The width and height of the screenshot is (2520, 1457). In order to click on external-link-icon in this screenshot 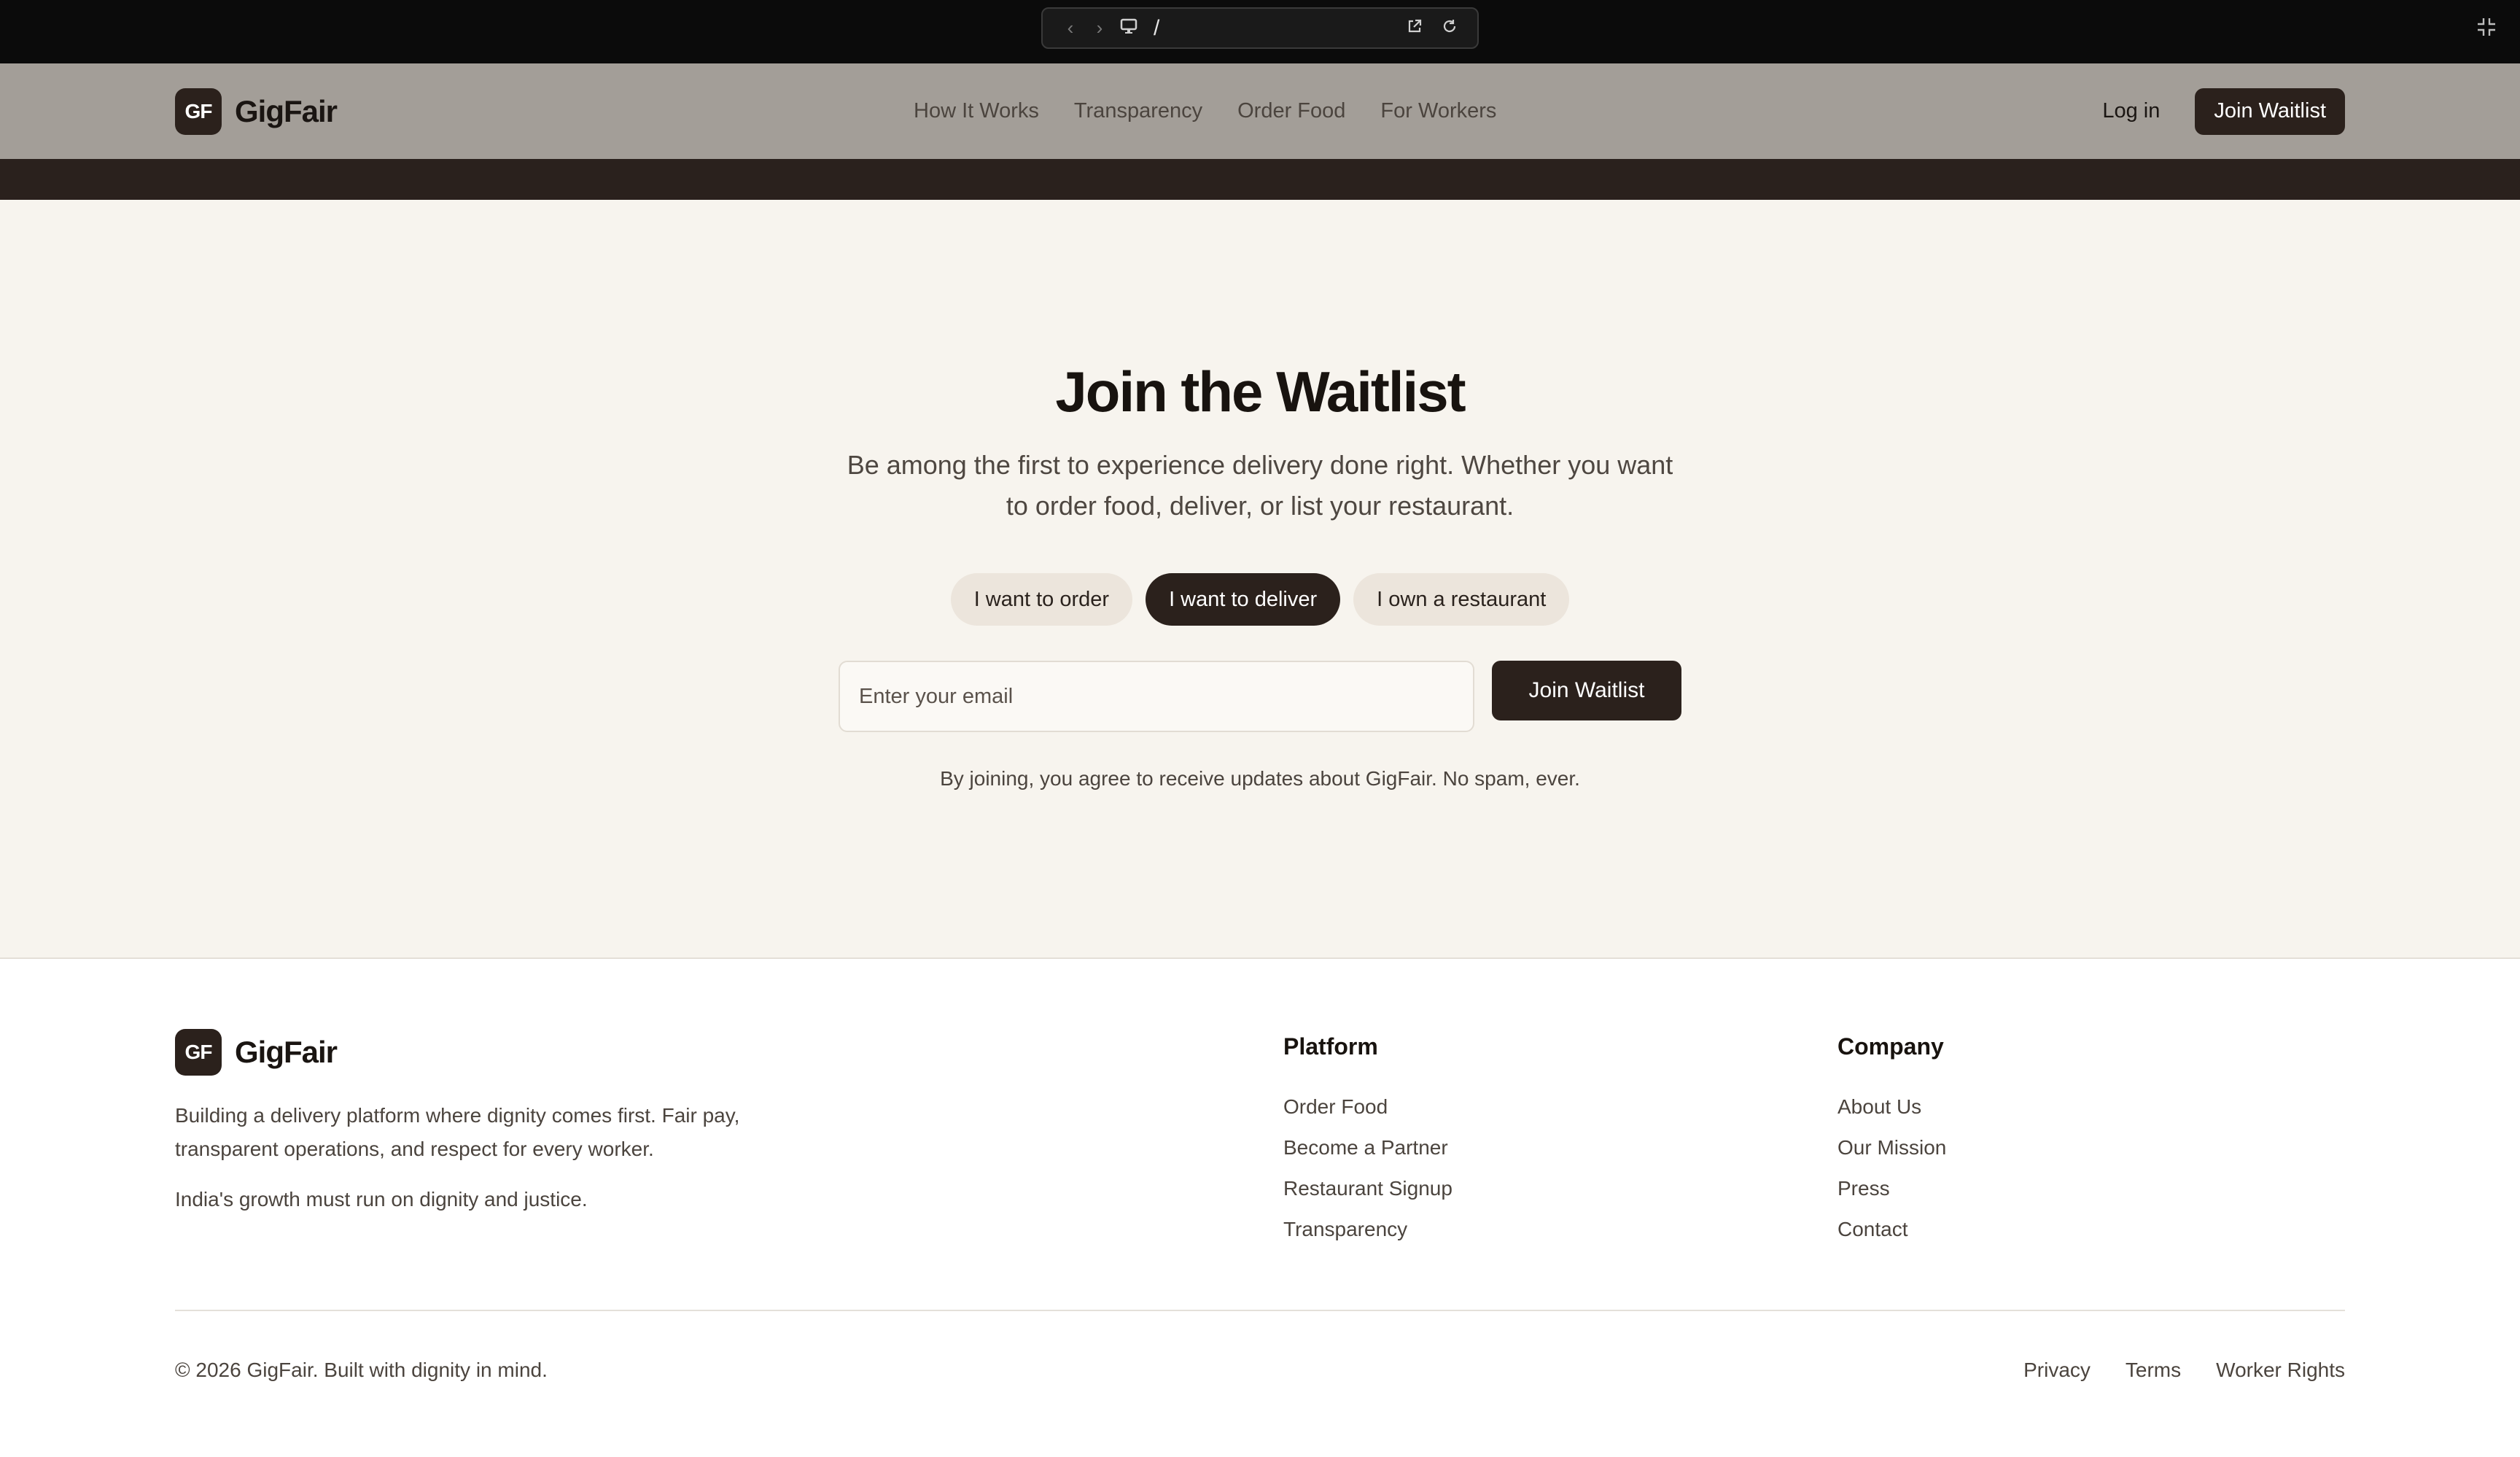, I will do `click(1414, 28)`.